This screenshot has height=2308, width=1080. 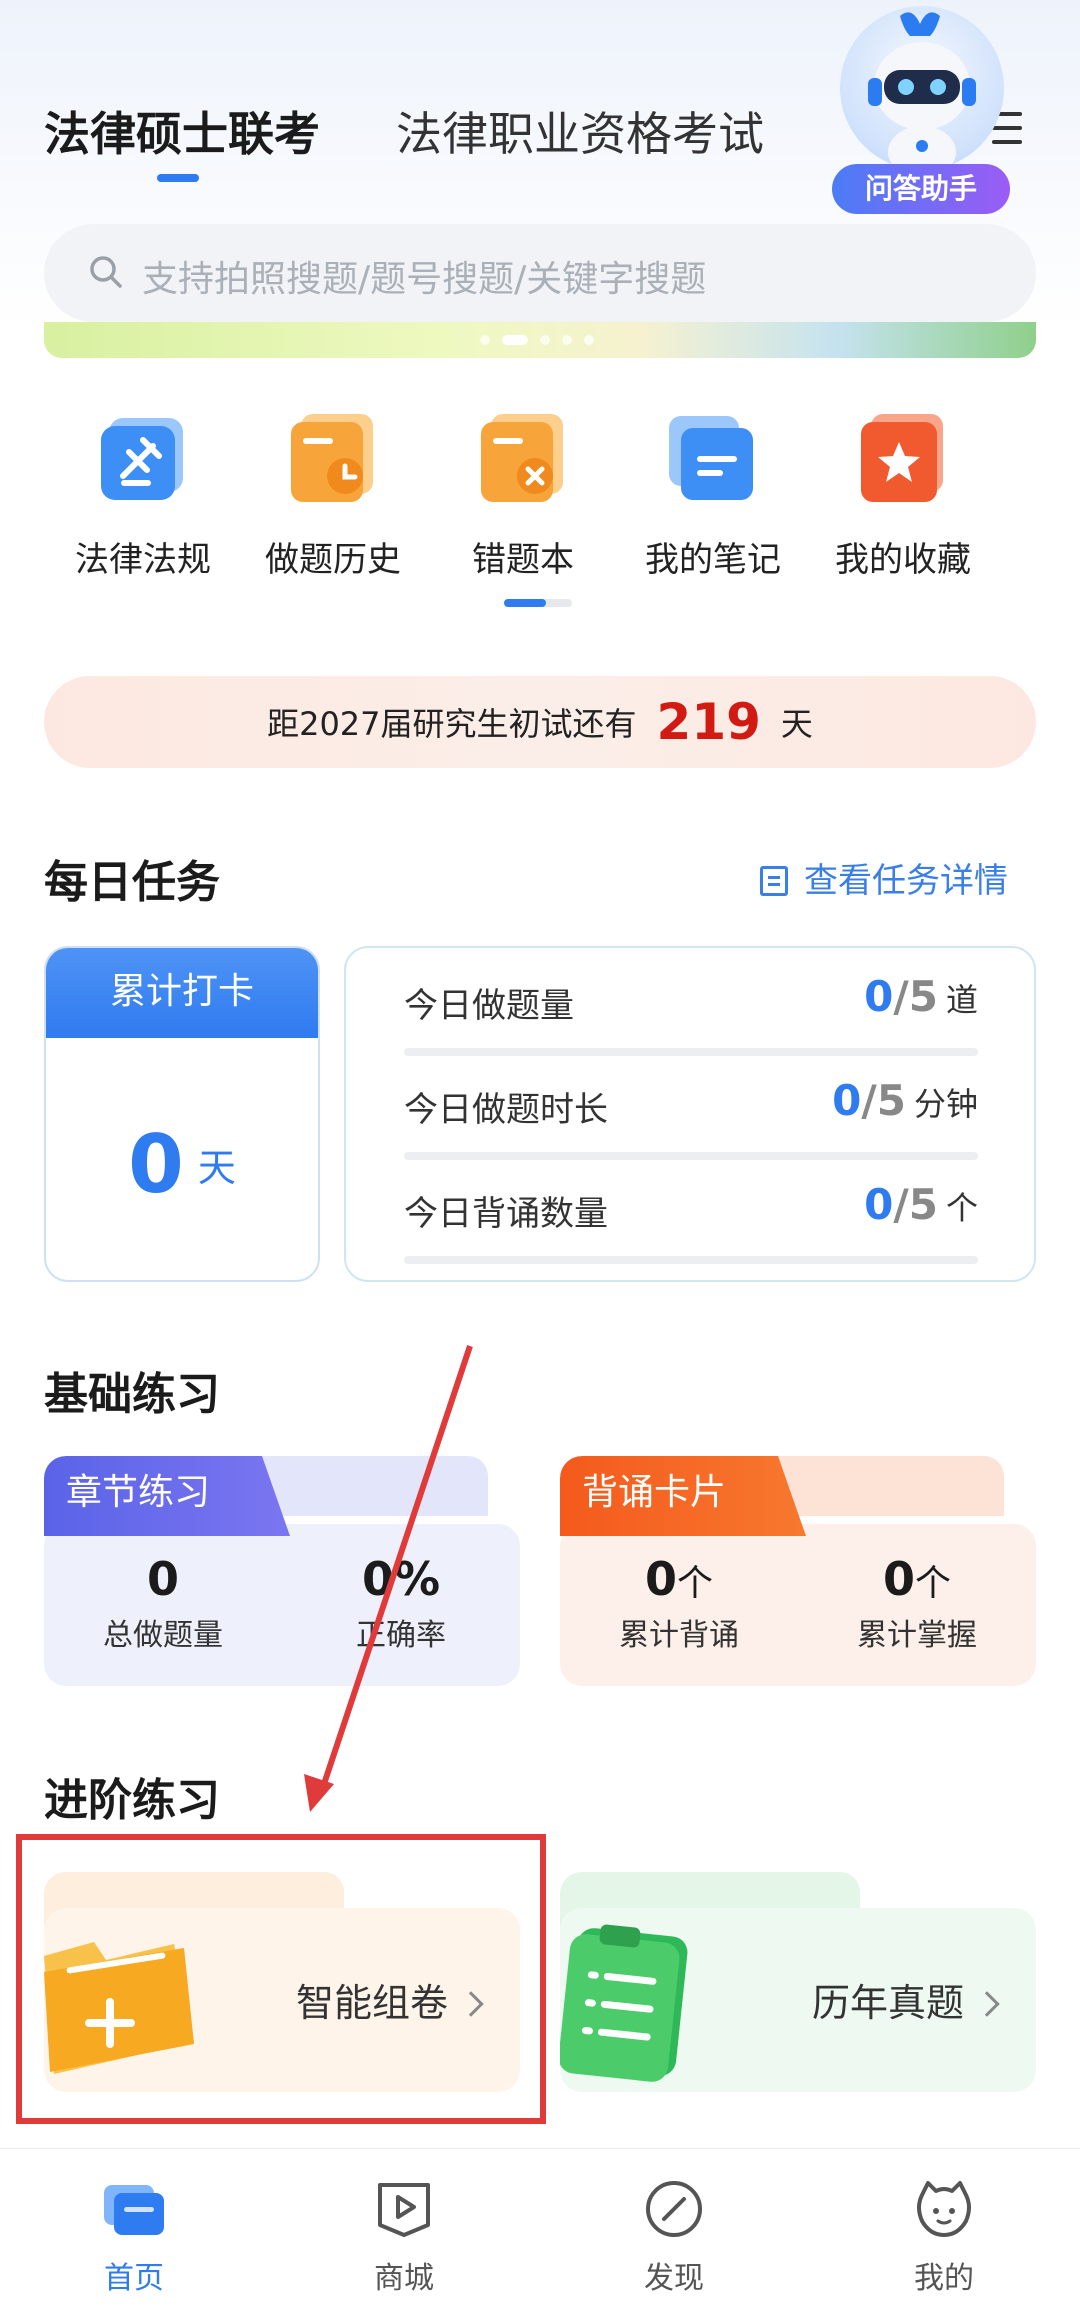 What do you see at coordinates (944, 2209) in the screenshot?
I see `profile-mascot-icon` at bounding box center [944, 2209].